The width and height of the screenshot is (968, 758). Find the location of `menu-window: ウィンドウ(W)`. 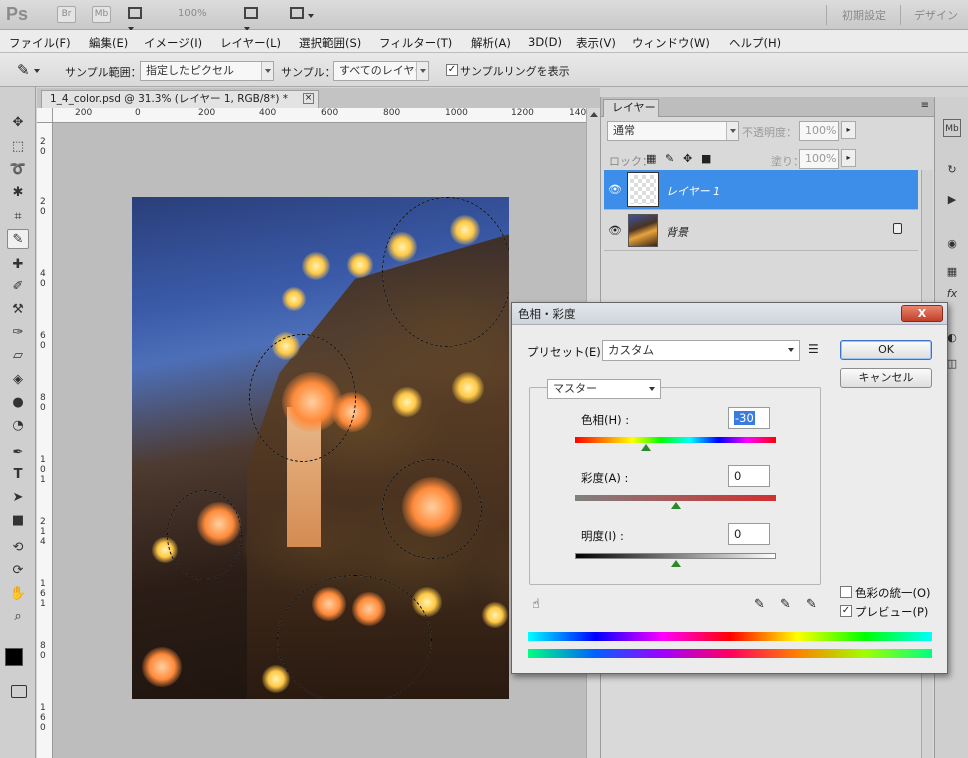

menu-window: ウィンドウ(W) is located at coordinates (671, 43).